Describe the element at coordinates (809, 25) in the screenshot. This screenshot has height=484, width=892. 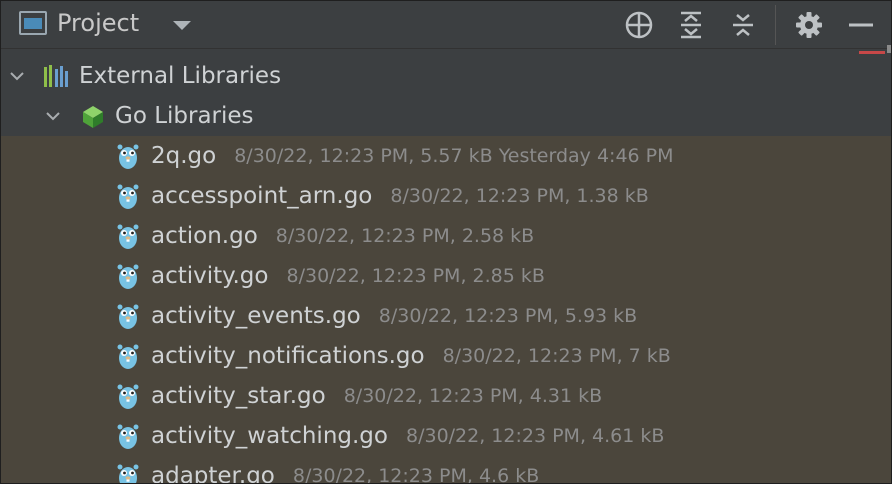
I see `gear-icon` at that location.